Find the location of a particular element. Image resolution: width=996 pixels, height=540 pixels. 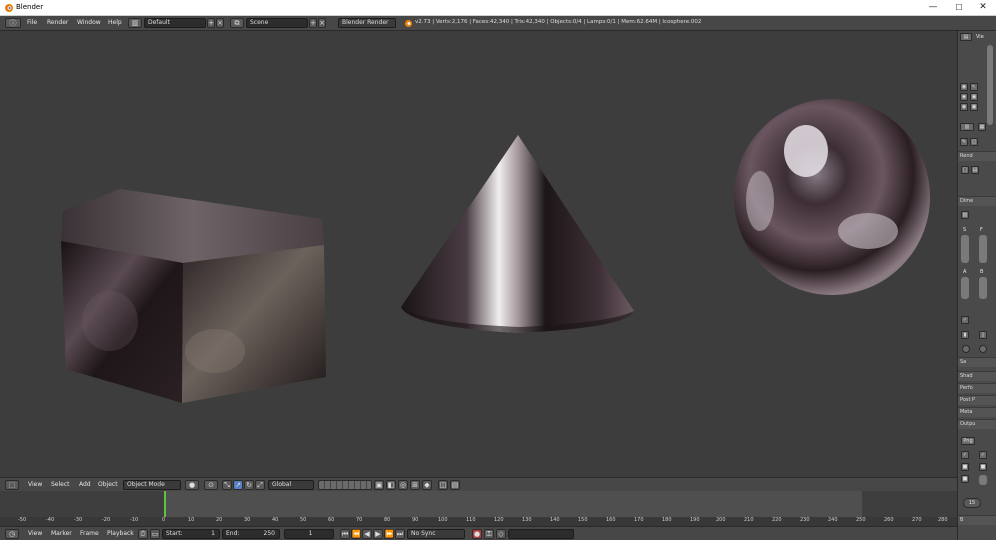

camera-icon: ◫ is located at coordinates (974, 142).